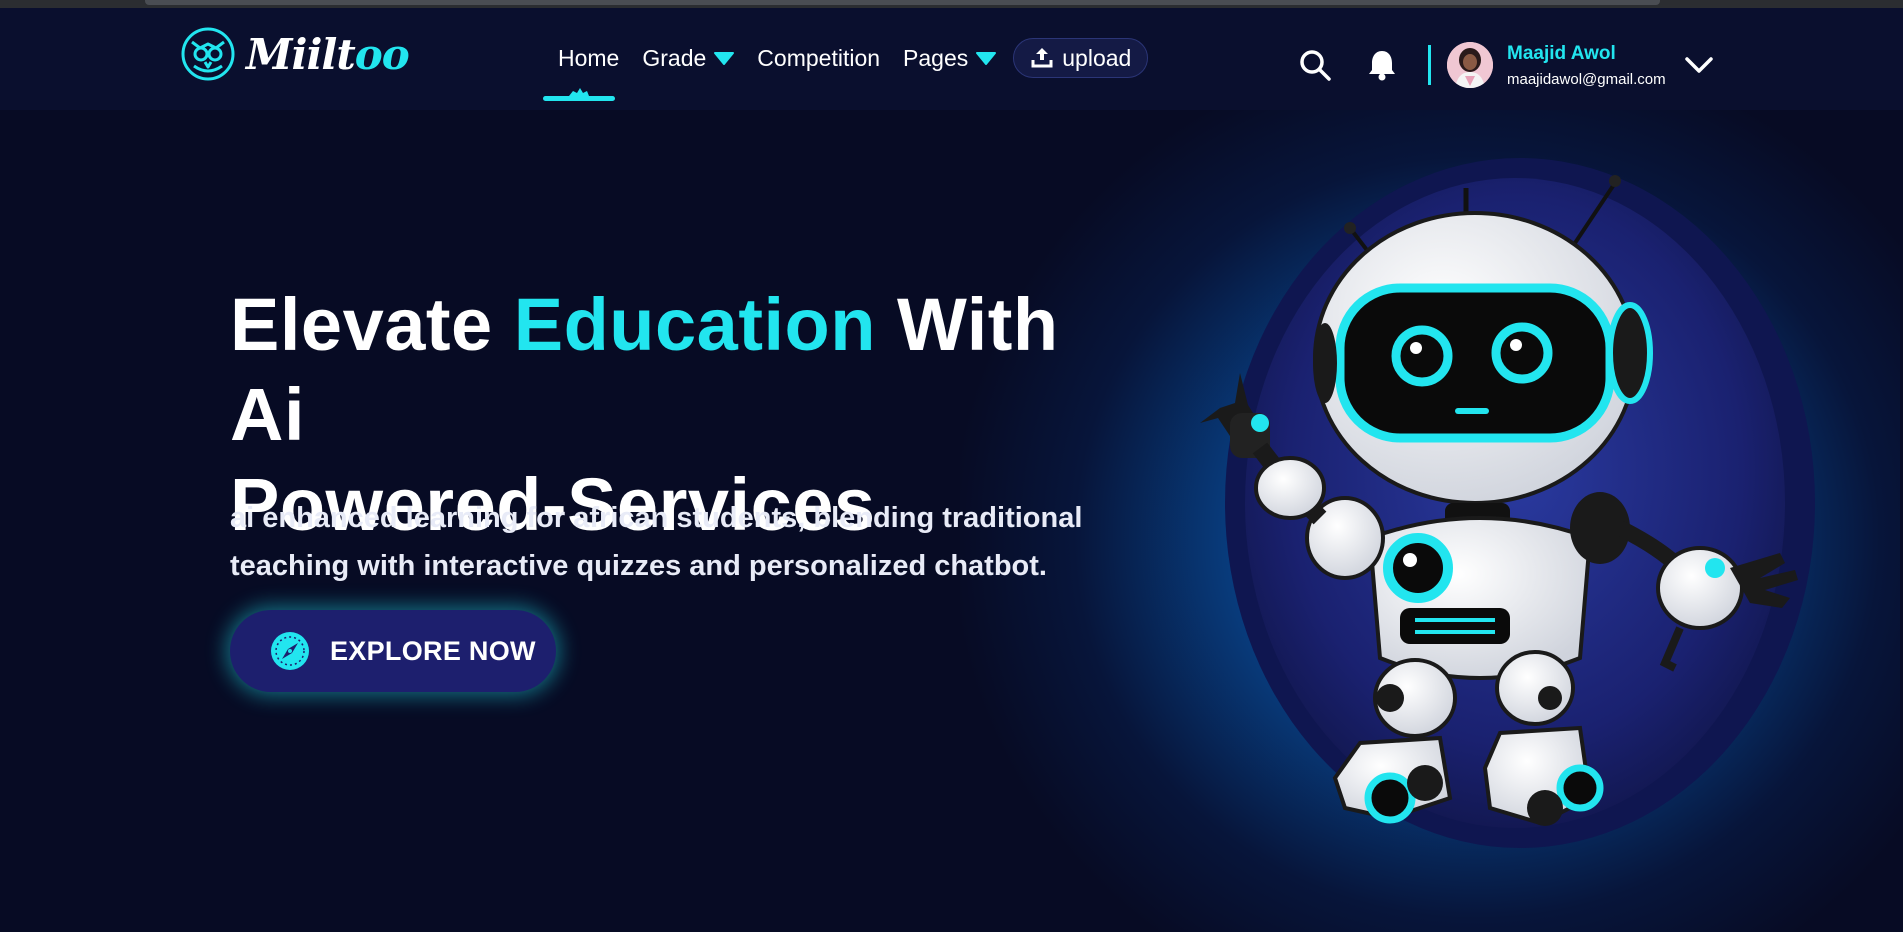 Image resolution: width=1903 pixels, height=935 pixels. I want to click on nav-item-pages: Pages, so click(950, 58).